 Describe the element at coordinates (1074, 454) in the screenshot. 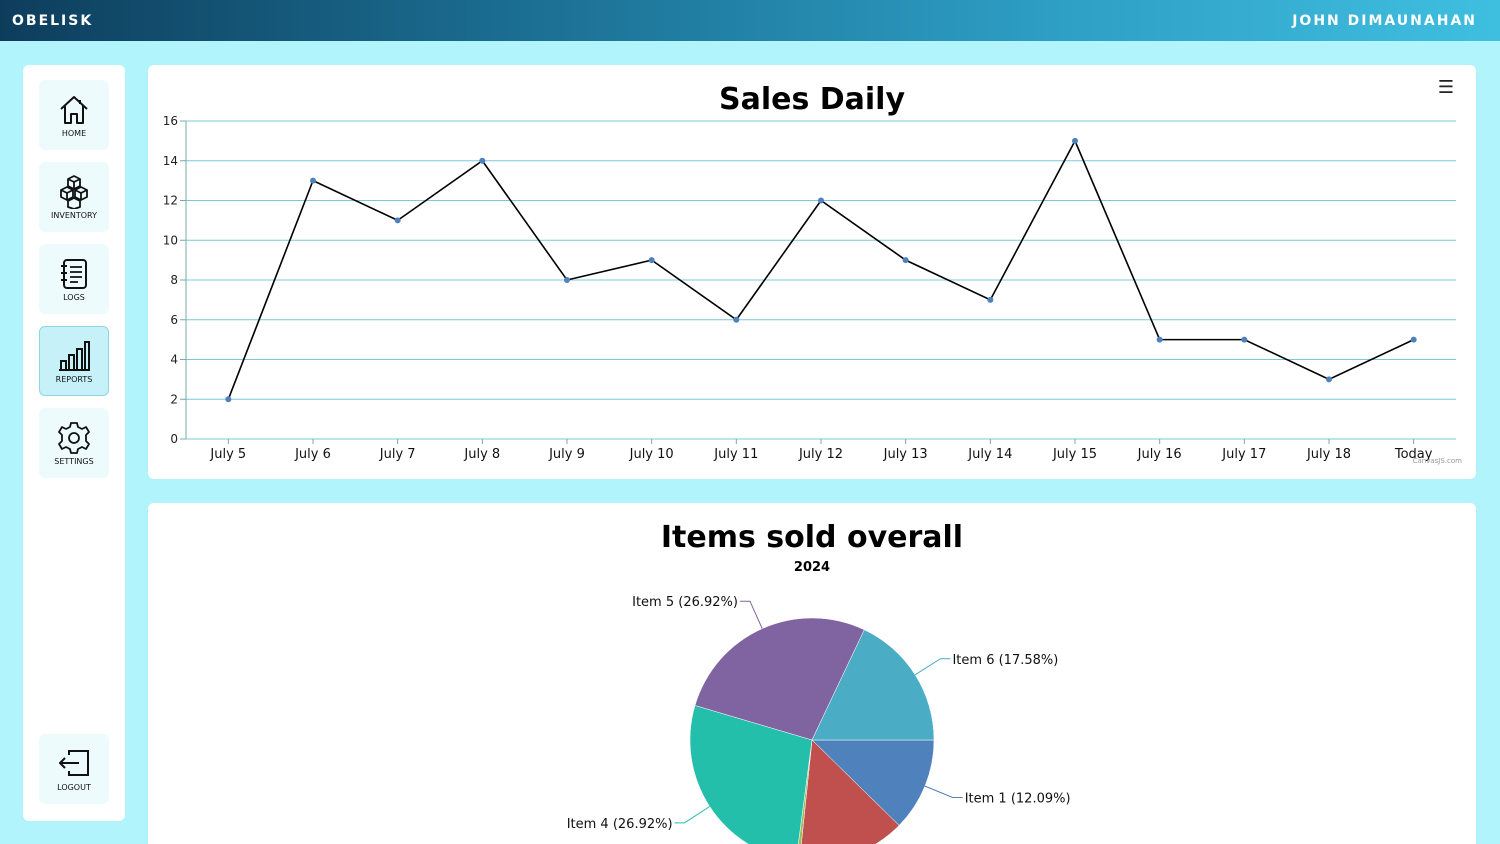

I see `x-tick-label: July 15` at that location.